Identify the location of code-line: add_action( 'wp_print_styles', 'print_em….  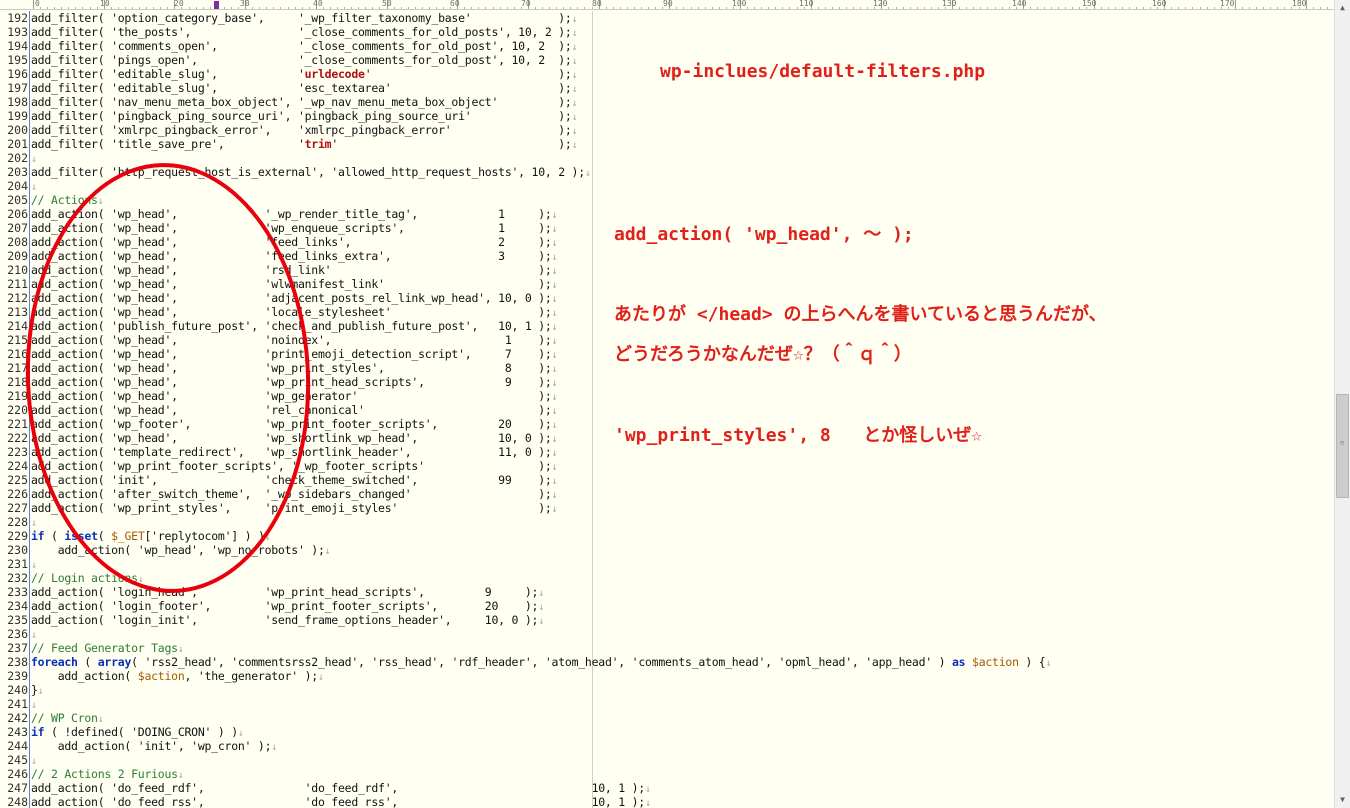
(294, 508).